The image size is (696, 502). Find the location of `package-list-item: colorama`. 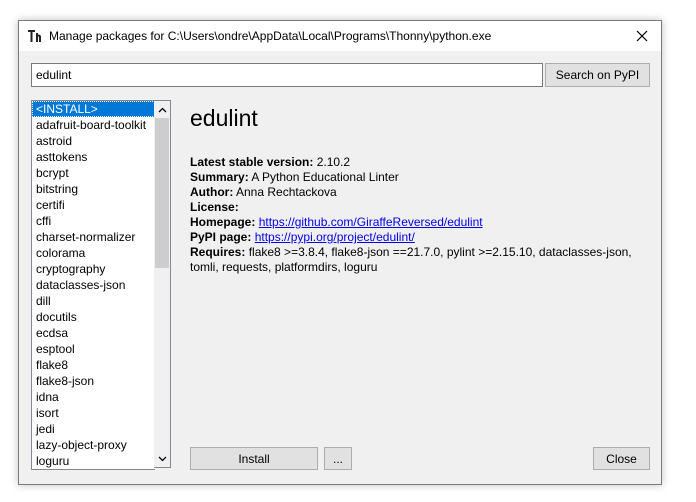

package-list-item: colorama is located at coordinates (93, 253).